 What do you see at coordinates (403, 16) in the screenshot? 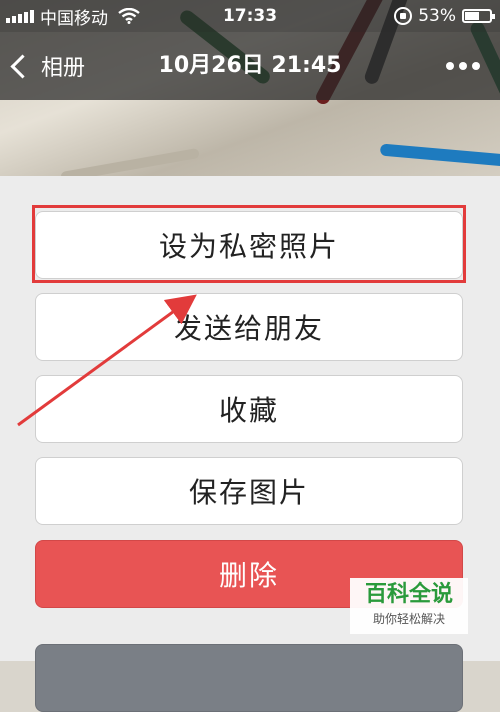
I see `rotation-lock-icon` at bounding box center [403, 16].